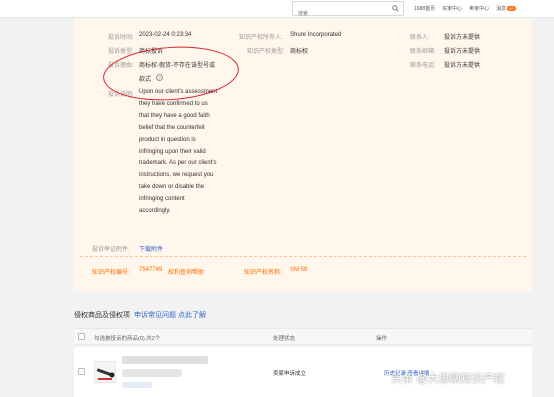 The image size is (554, 397). What do you see at coordinates (266, 52) in the screenshot?
I see `ip-type-label: 知识产权类型:` at bounding box center [266, 52].